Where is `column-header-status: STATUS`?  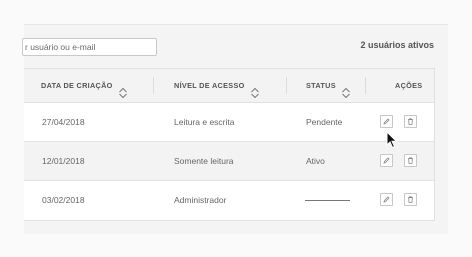 column-header-status: STATUS is located at coordinates (328, 85).